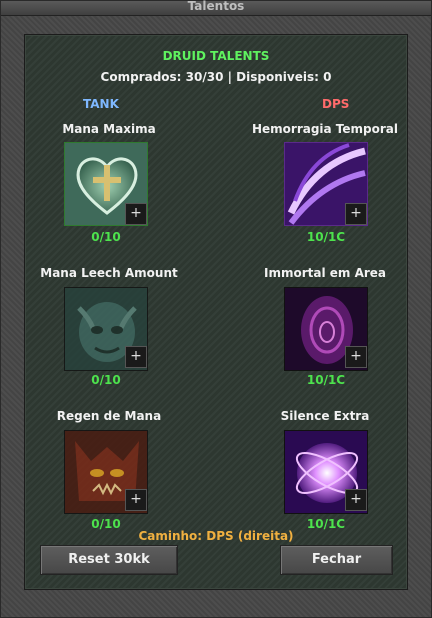 The height and width of the screenshot is (618, 432). I want to click on close-button: Fechar, so click(336, 560).